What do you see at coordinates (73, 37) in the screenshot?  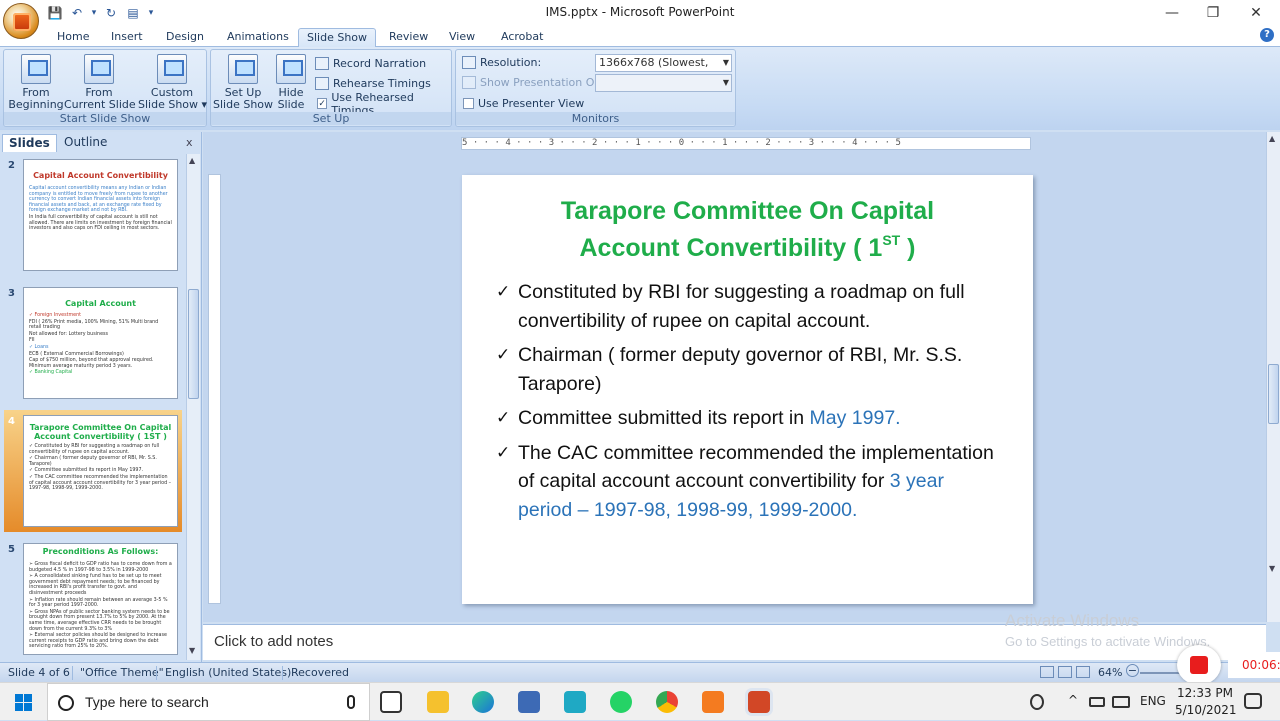 I see `tab-home: Home` at bounding box center [73, 37].